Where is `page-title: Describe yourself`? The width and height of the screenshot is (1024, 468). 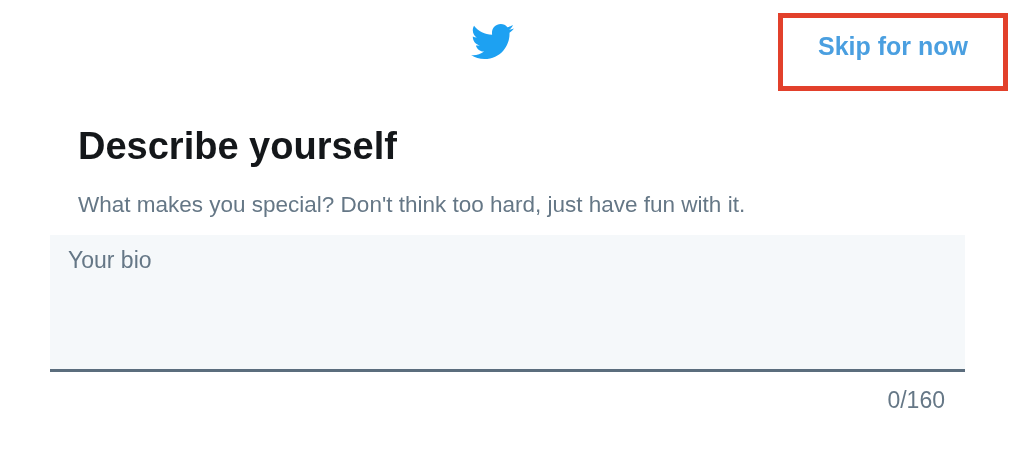 page-title: Describe yourself is located at coordinates (238, 146).